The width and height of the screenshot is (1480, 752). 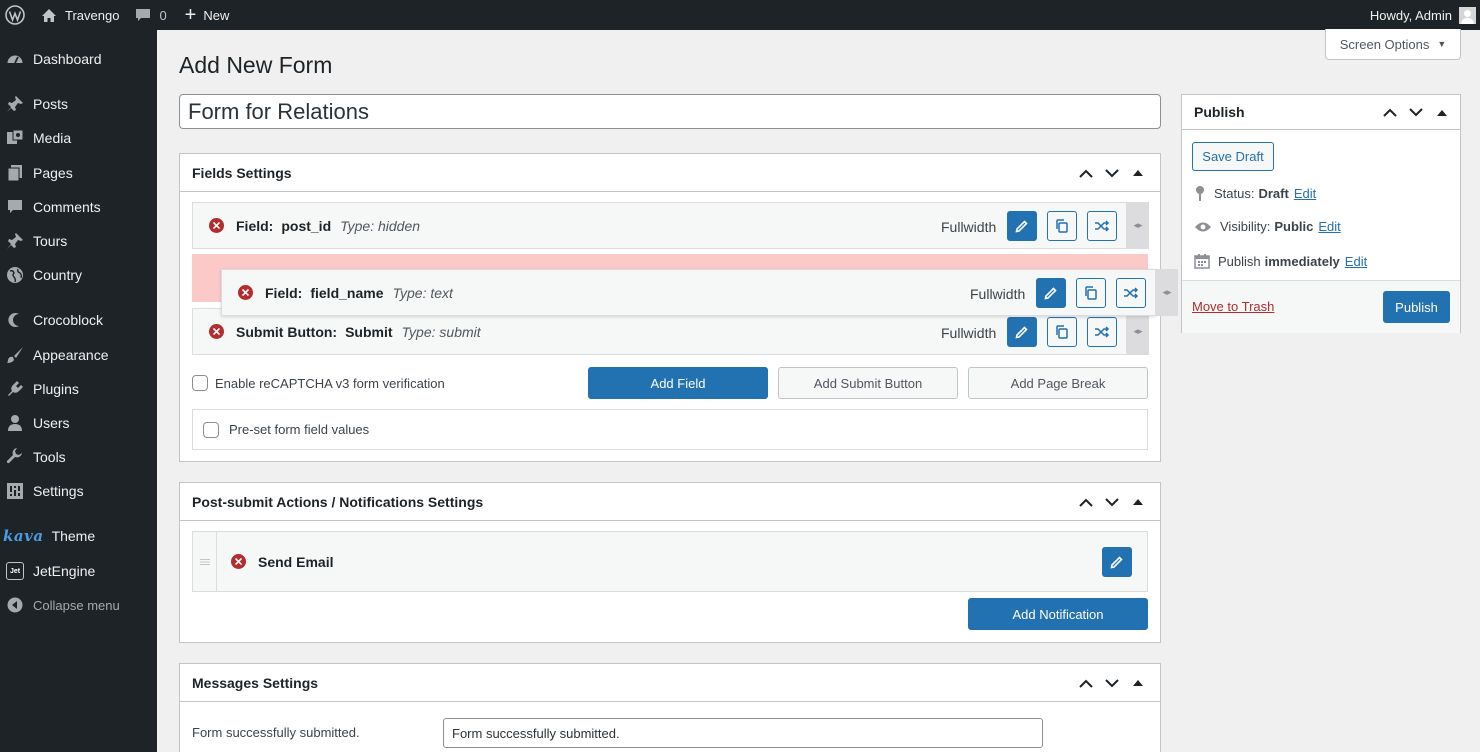 I want to click on recaptcha-option: Enable reCAPTCHA v3 form verification, so click(x=318, y=383).